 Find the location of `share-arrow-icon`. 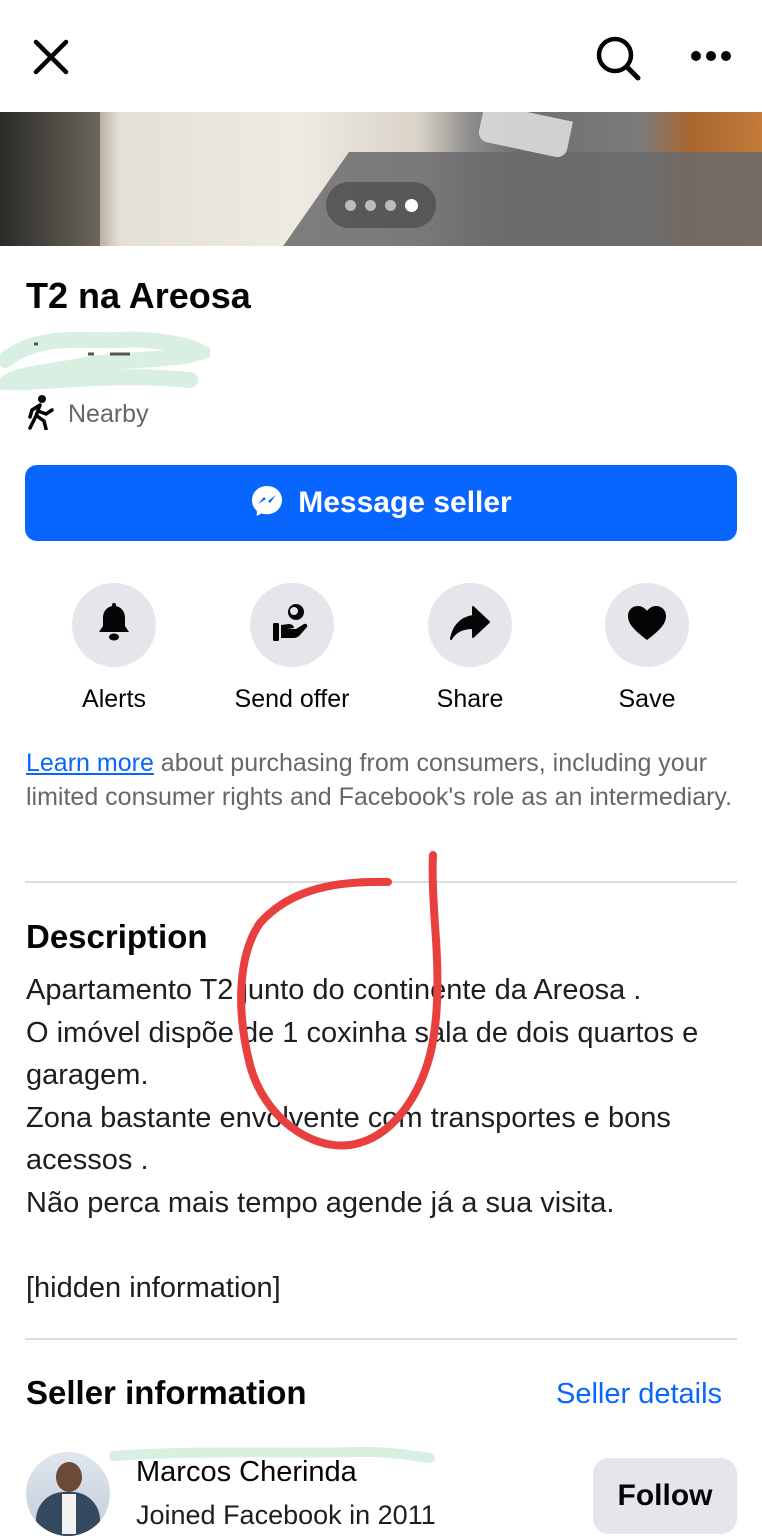

share-arrow-icon is located at coordinates (470, 625).